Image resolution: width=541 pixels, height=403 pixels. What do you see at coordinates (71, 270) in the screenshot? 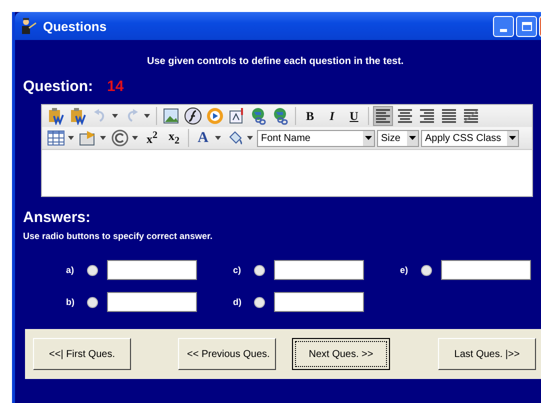
I see `option-label: a)` at bounding box center [71, 270].